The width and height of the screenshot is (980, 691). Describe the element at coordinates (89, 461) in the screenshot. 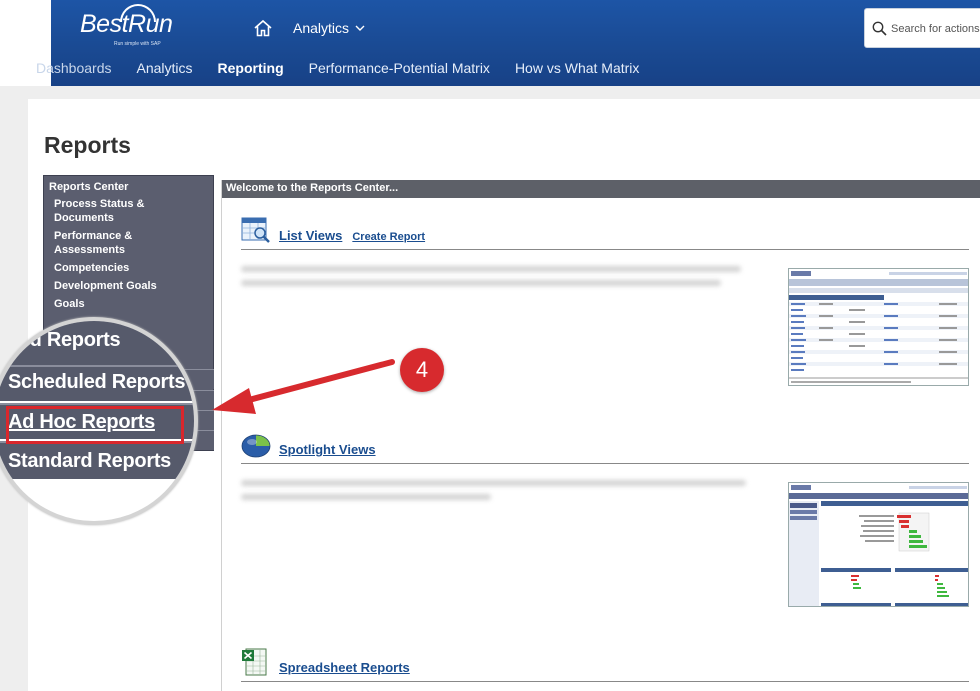

I see `magnified-standard-reports: Standard Reports` at that location.